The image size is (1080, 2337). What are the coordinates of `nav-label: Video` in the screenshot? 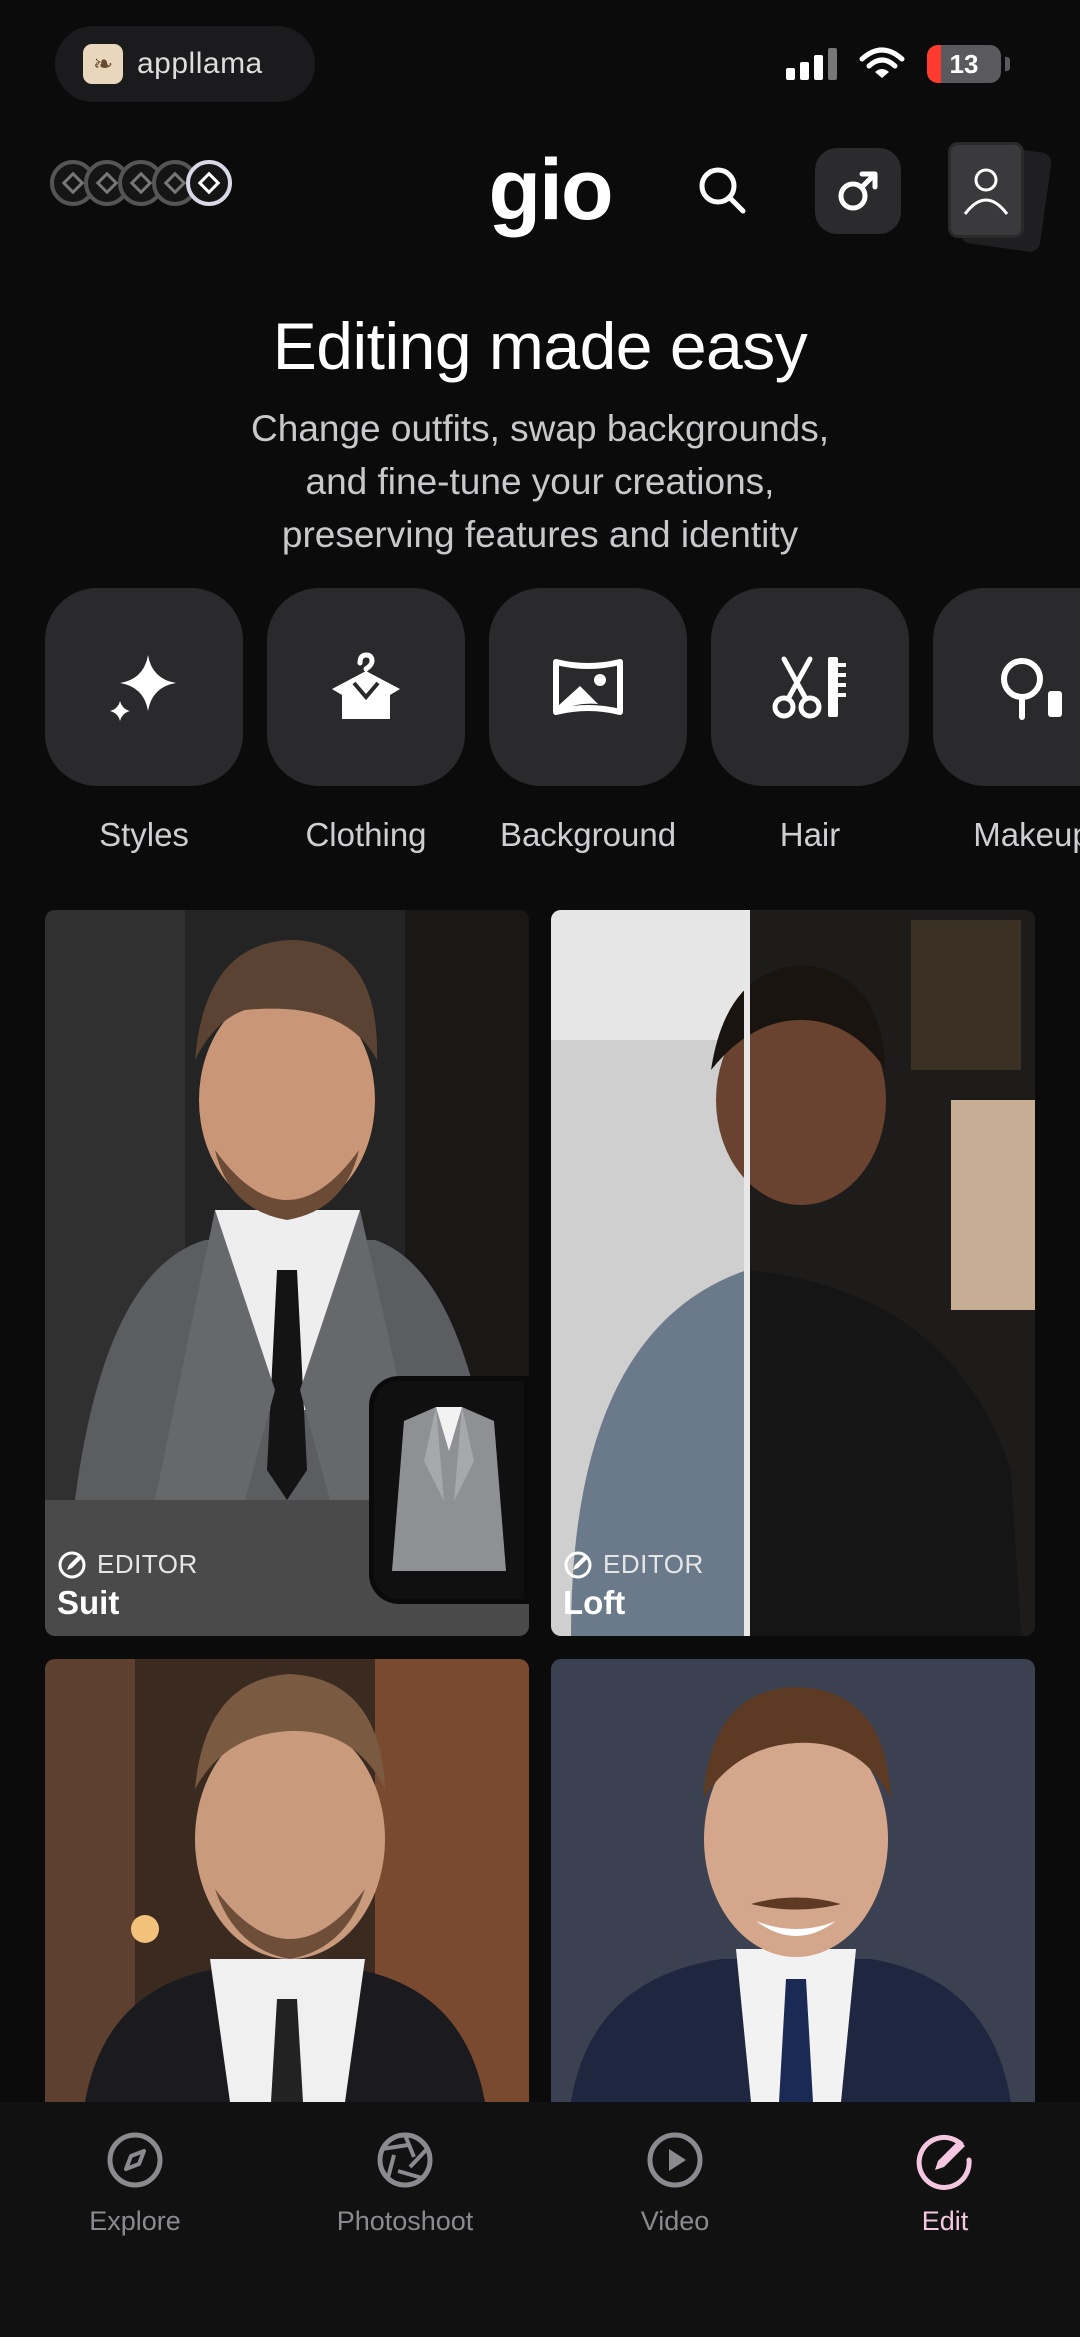 It's located at (675, 2221).